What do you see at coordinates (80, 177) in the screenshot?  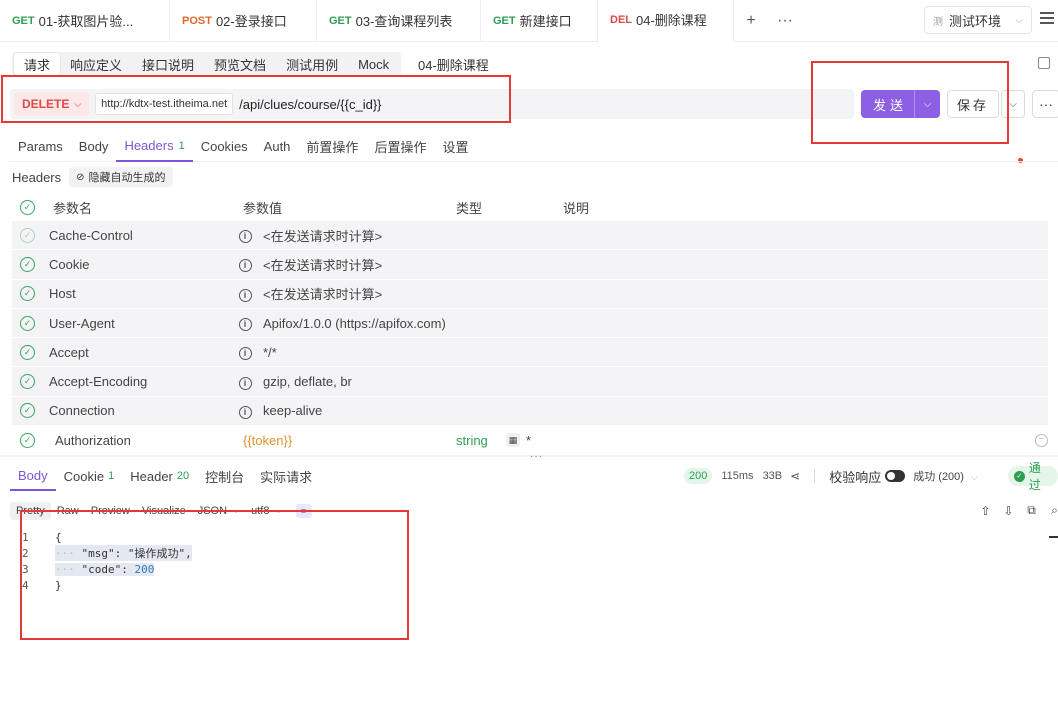 I see `eye-slash-icon: ⊘` at bounding box center [80, 177].